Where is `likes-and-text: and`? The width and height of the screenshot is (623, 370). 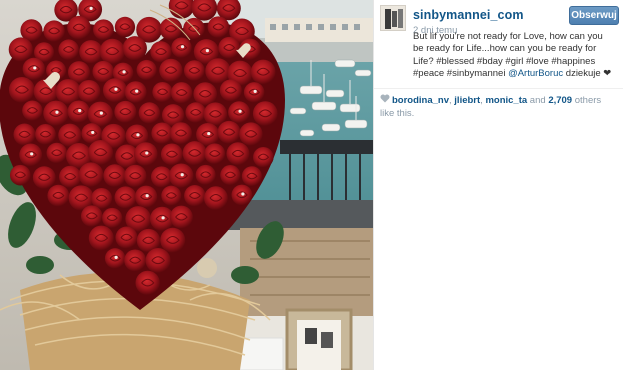
likes-and-text: and is located at coordinates (538, 100).